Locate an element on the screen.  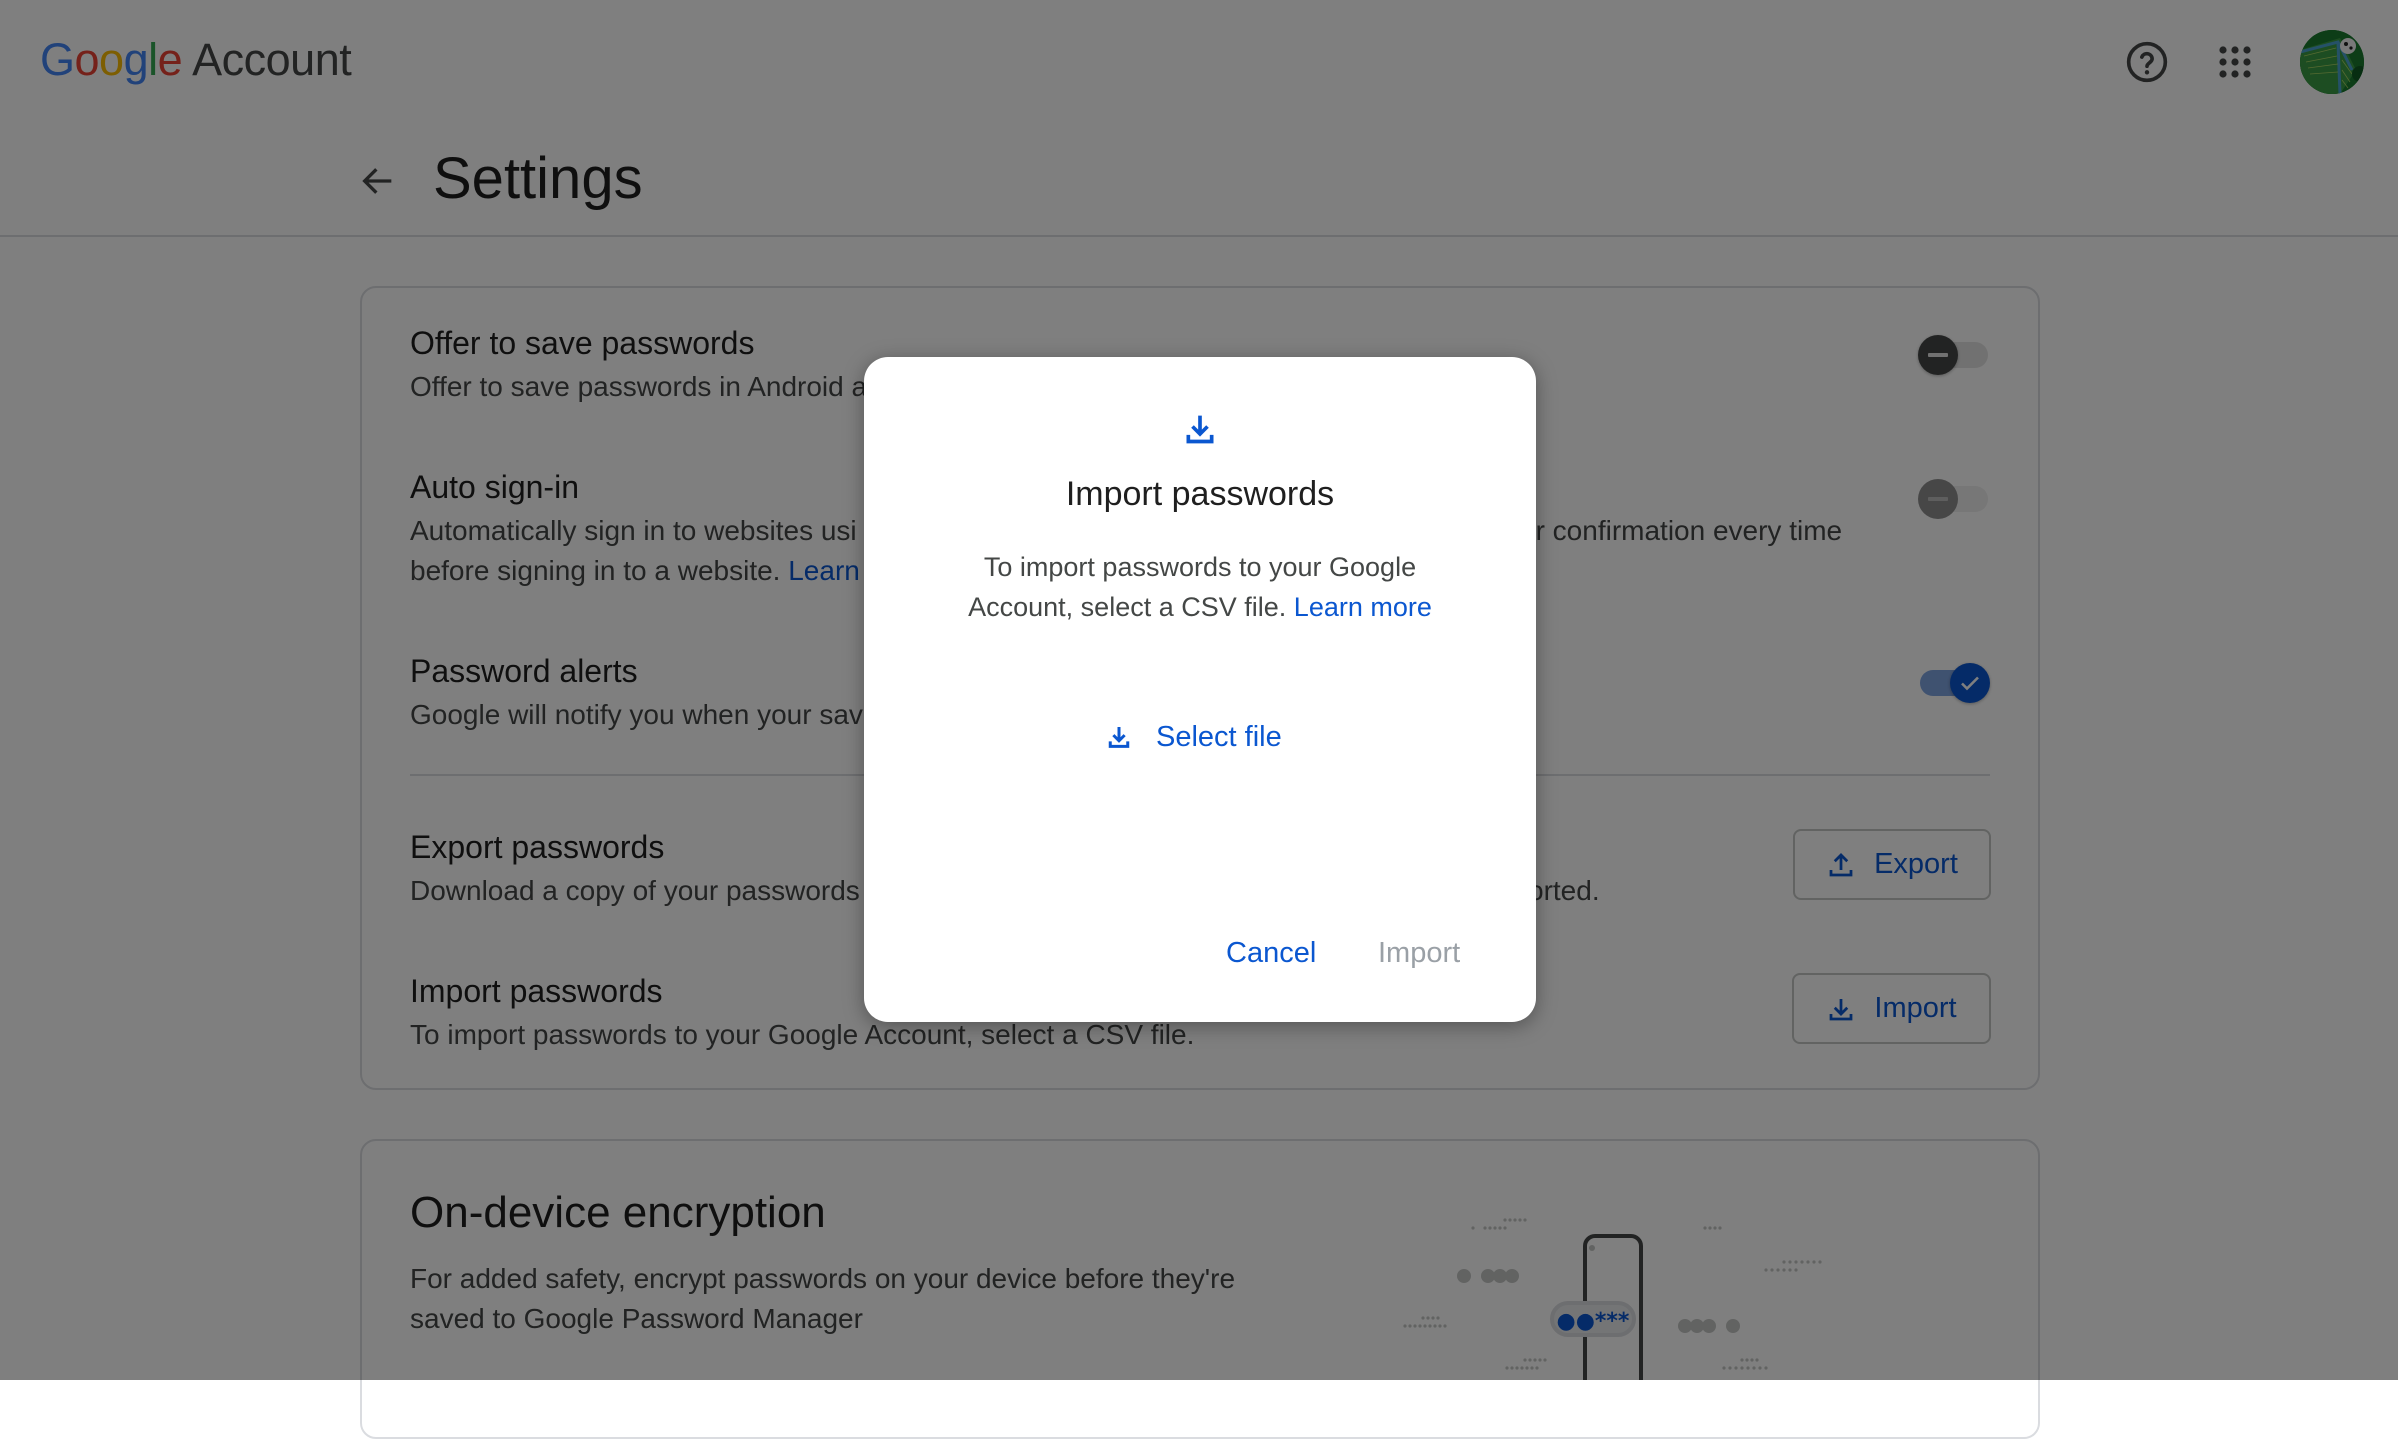
dialog-learn-more-link: Learn more is located at coordinates (1363, 607).